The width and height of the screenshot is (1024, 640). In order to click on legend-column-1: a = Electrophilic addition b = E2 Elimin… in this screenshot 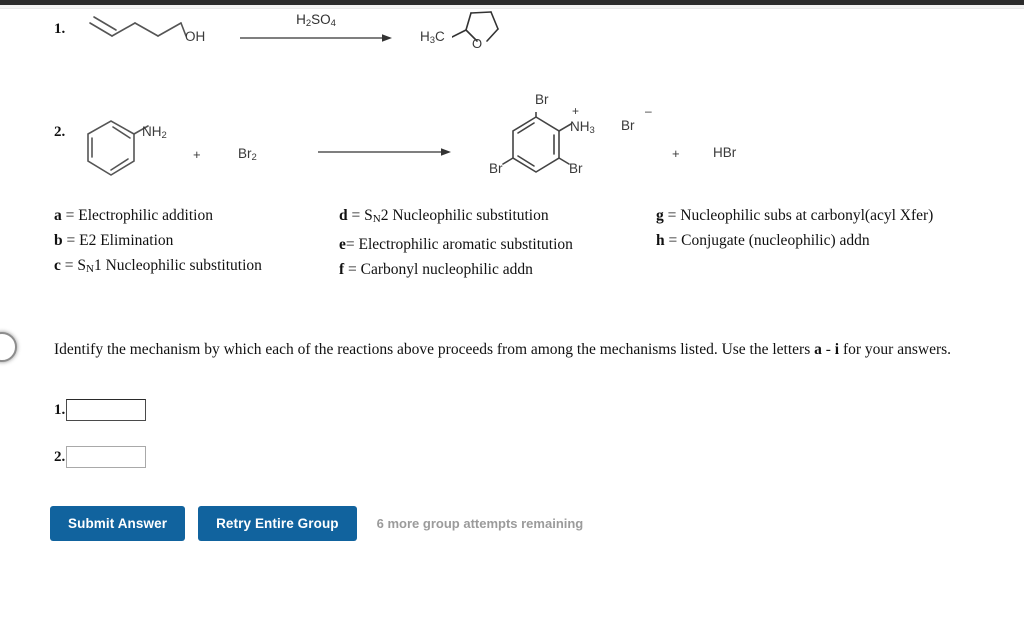, I will do `click(204, 242)`.